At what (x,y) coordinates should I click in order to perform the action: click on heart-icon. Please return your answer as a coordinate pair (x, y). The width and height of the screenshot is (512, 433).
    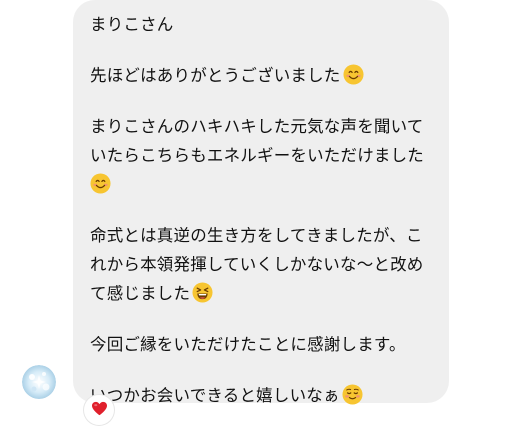
    Looking at the image, I should click on (99, 410).